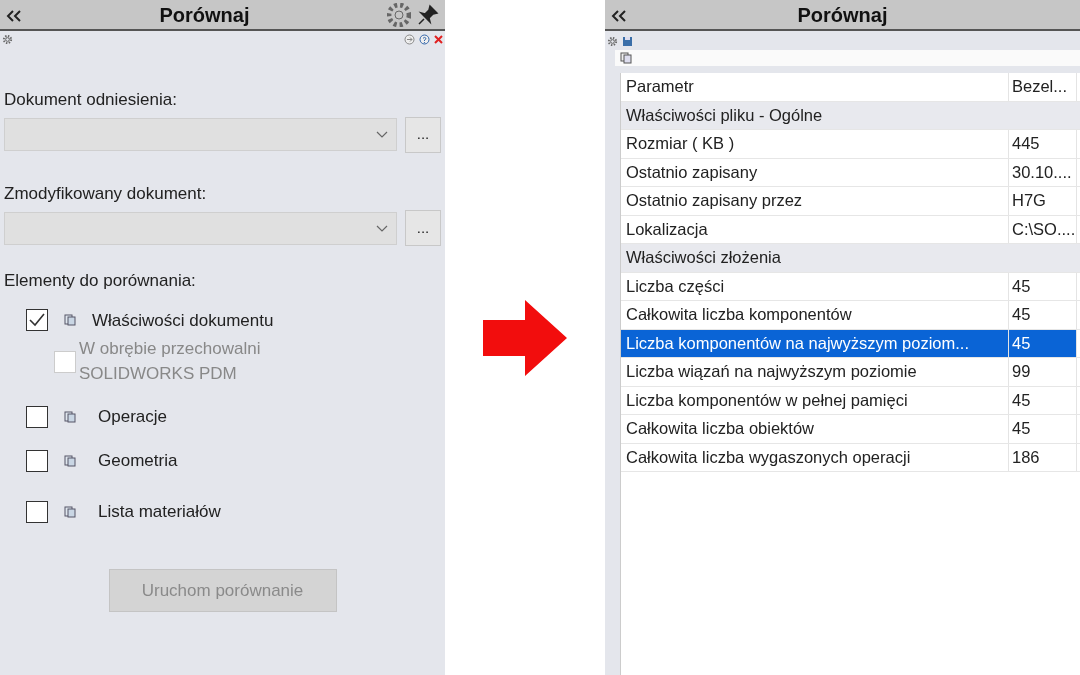 The image size is (1080, 675). I want to click on checkbox-label: Geometria, so click(138, 460).